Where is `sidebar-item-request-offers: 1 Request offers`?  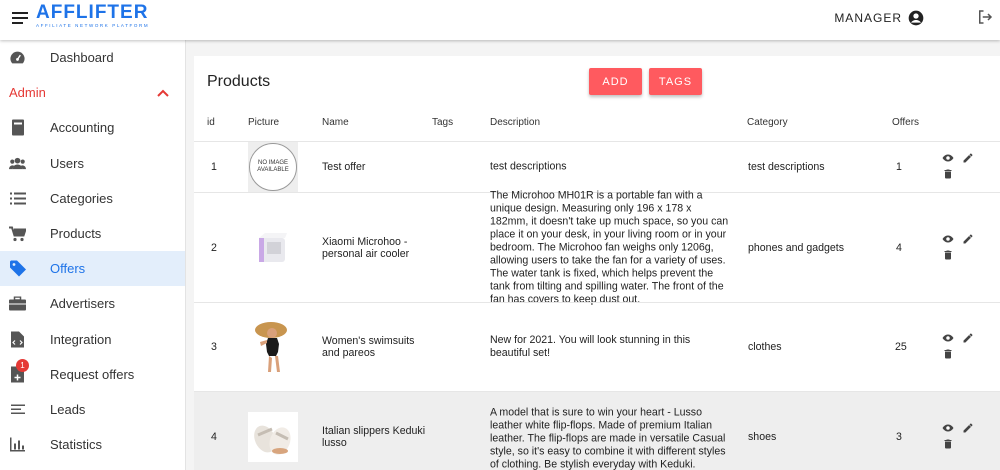 sidebar-item-request-offers: 1 Request offers is located at coordinates (92, 374).